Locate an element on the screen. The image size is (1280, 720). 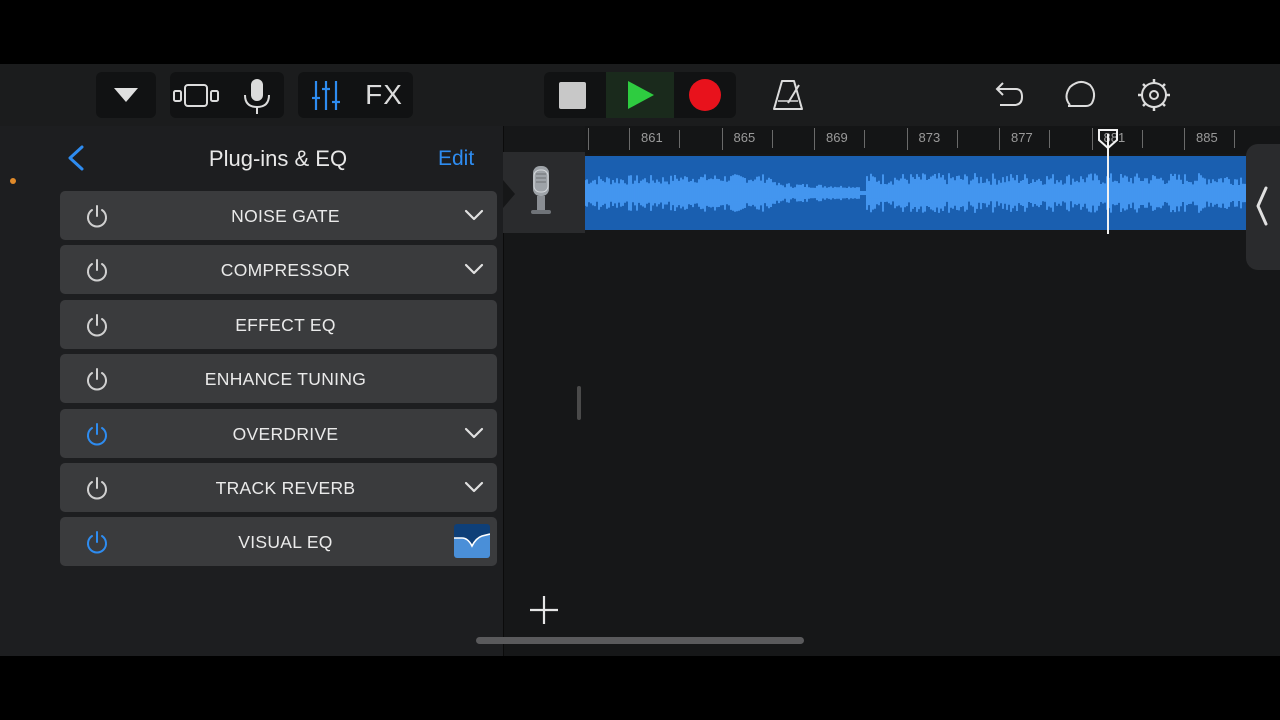
fx-label: FX is located at coordinates (384, 94).